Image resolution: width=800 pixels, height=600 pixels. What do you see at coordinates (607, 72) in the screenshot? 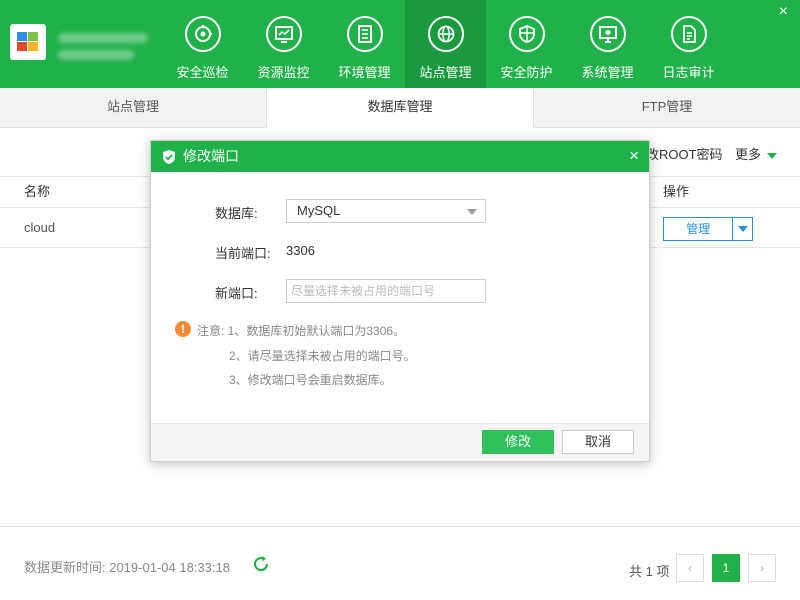
I see `nav-label: 系统管理` at bounding box center [607, 72].